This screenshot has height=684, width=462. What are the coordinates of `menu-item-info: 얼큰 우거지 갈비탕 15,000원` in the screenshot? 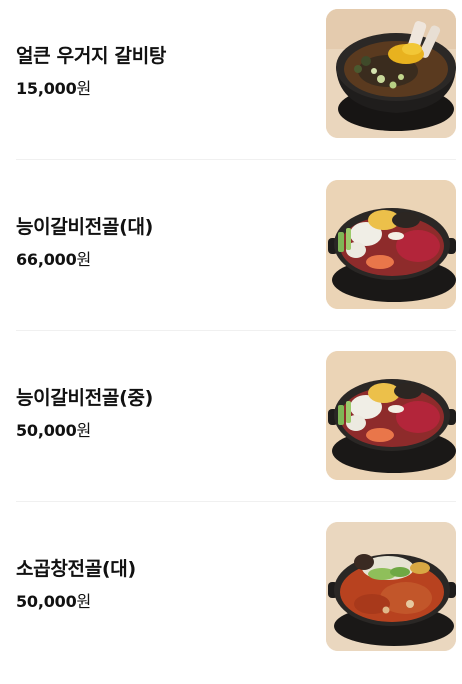 It's located at (161, 80).